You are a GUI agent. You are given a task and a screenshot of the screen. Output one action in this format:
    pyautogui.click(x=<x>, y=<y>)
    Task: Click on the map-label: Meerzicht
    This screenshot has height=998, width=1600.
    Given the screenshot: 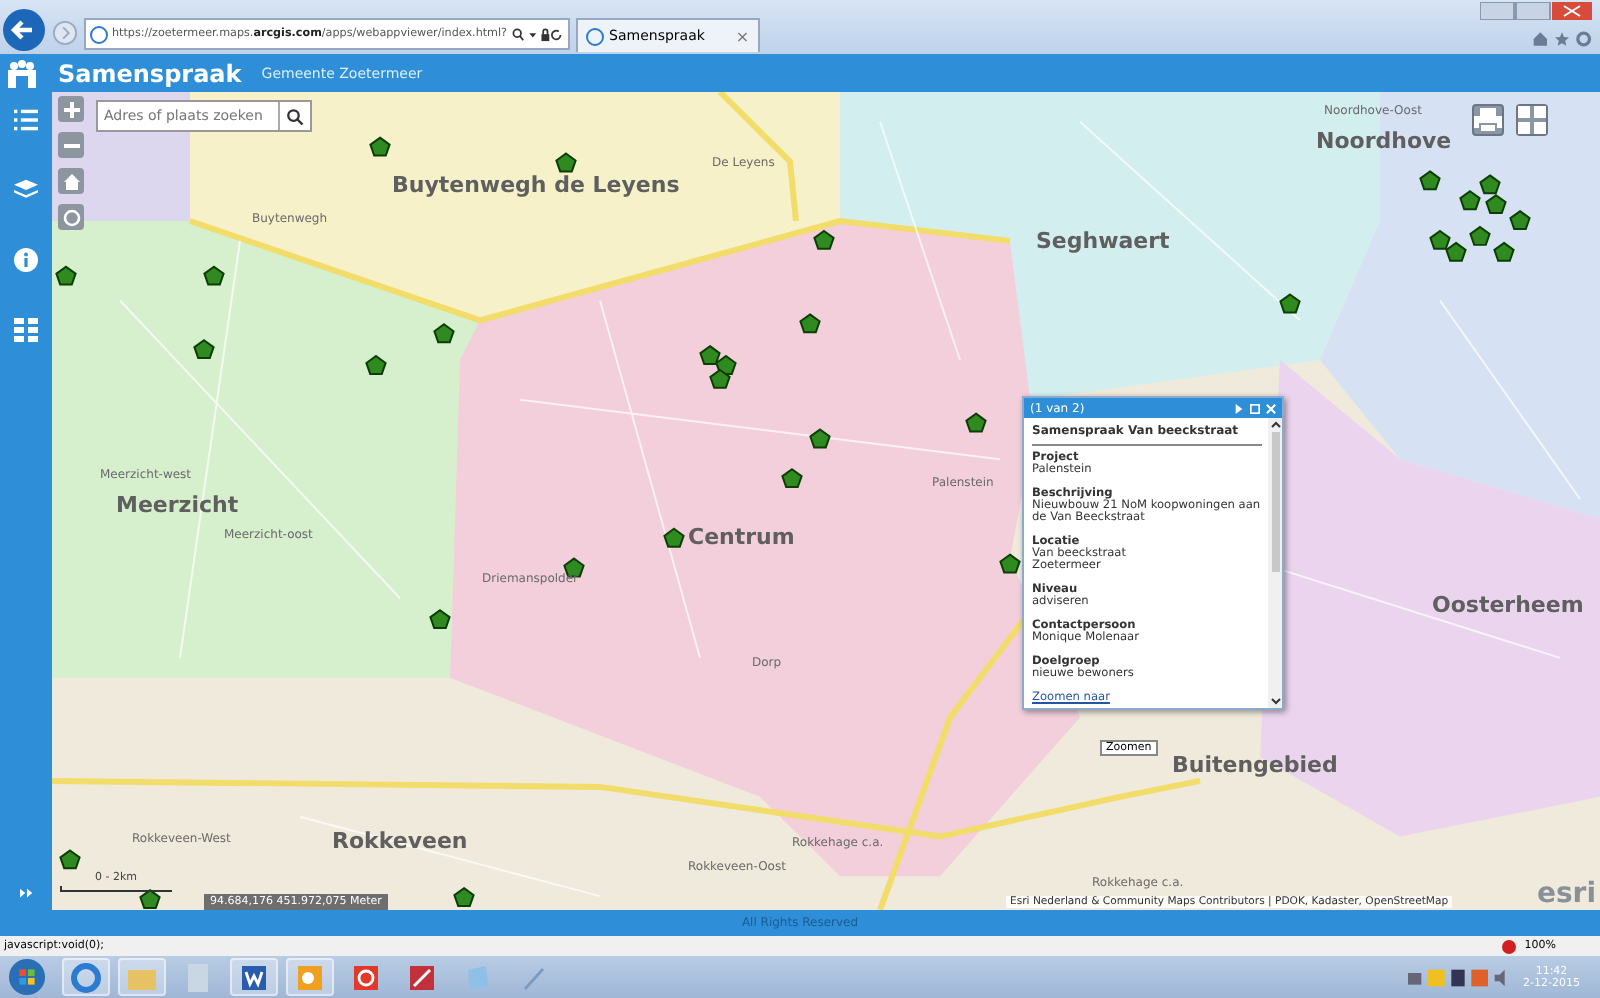 What is the action you would take?
    pyautogui.click(x=177, y=505)
    